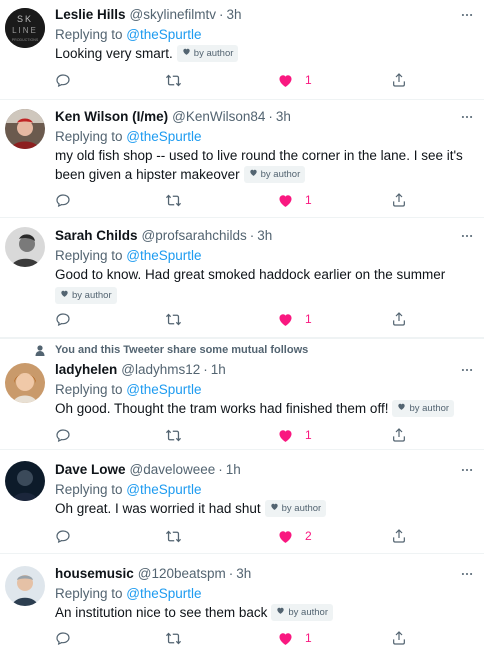  What do you see at coordinates (240, 638) in the screenshot?
I see `tweet-actions: 1` at bounding box center [240, 638].